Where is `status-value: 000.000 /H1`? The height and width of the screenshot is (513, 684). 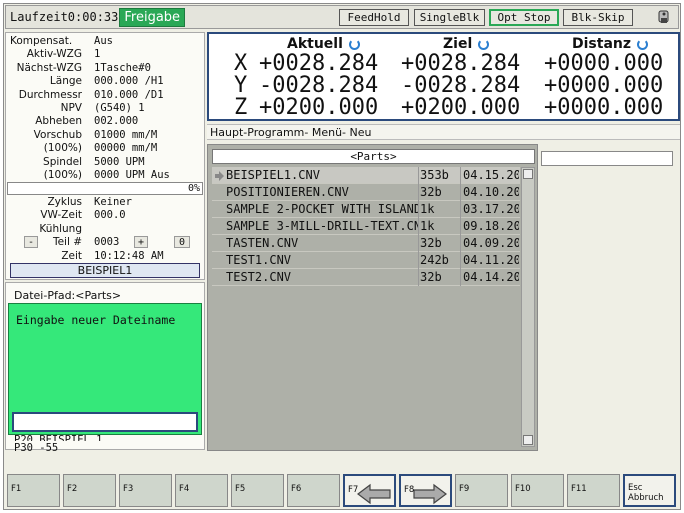
status-value: 000.000 /H1 is located at coordinates (129, 81).